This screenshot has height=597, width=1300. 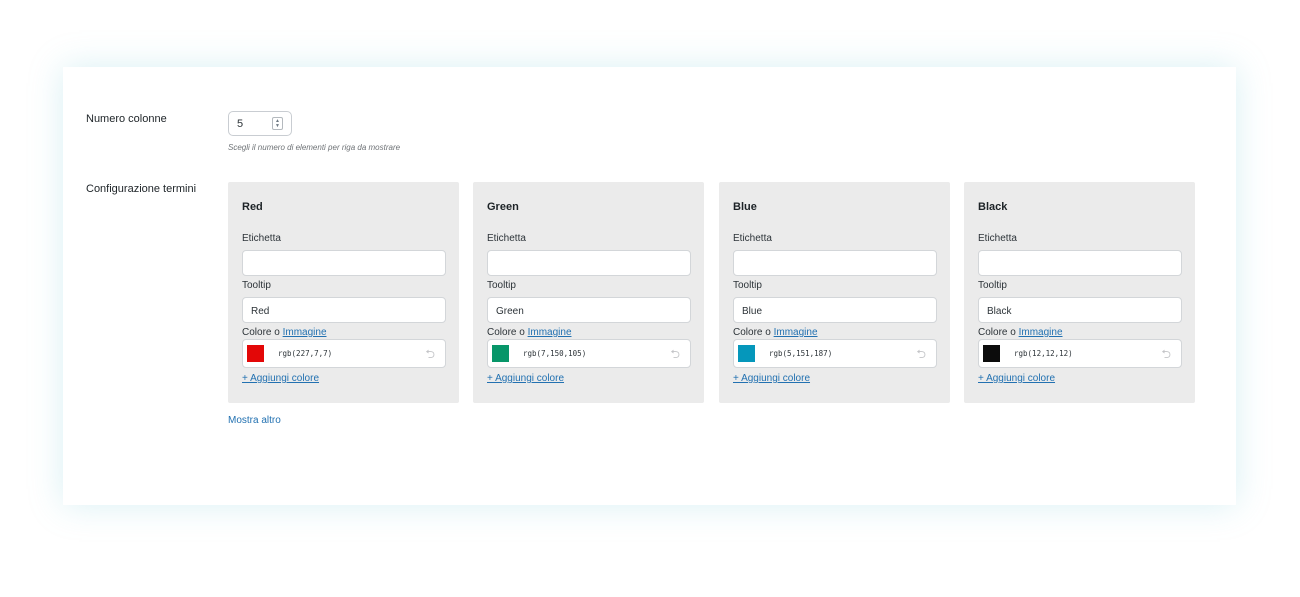 I want to click on spinner-down-icon: ▼, so click(x=277, y=126).